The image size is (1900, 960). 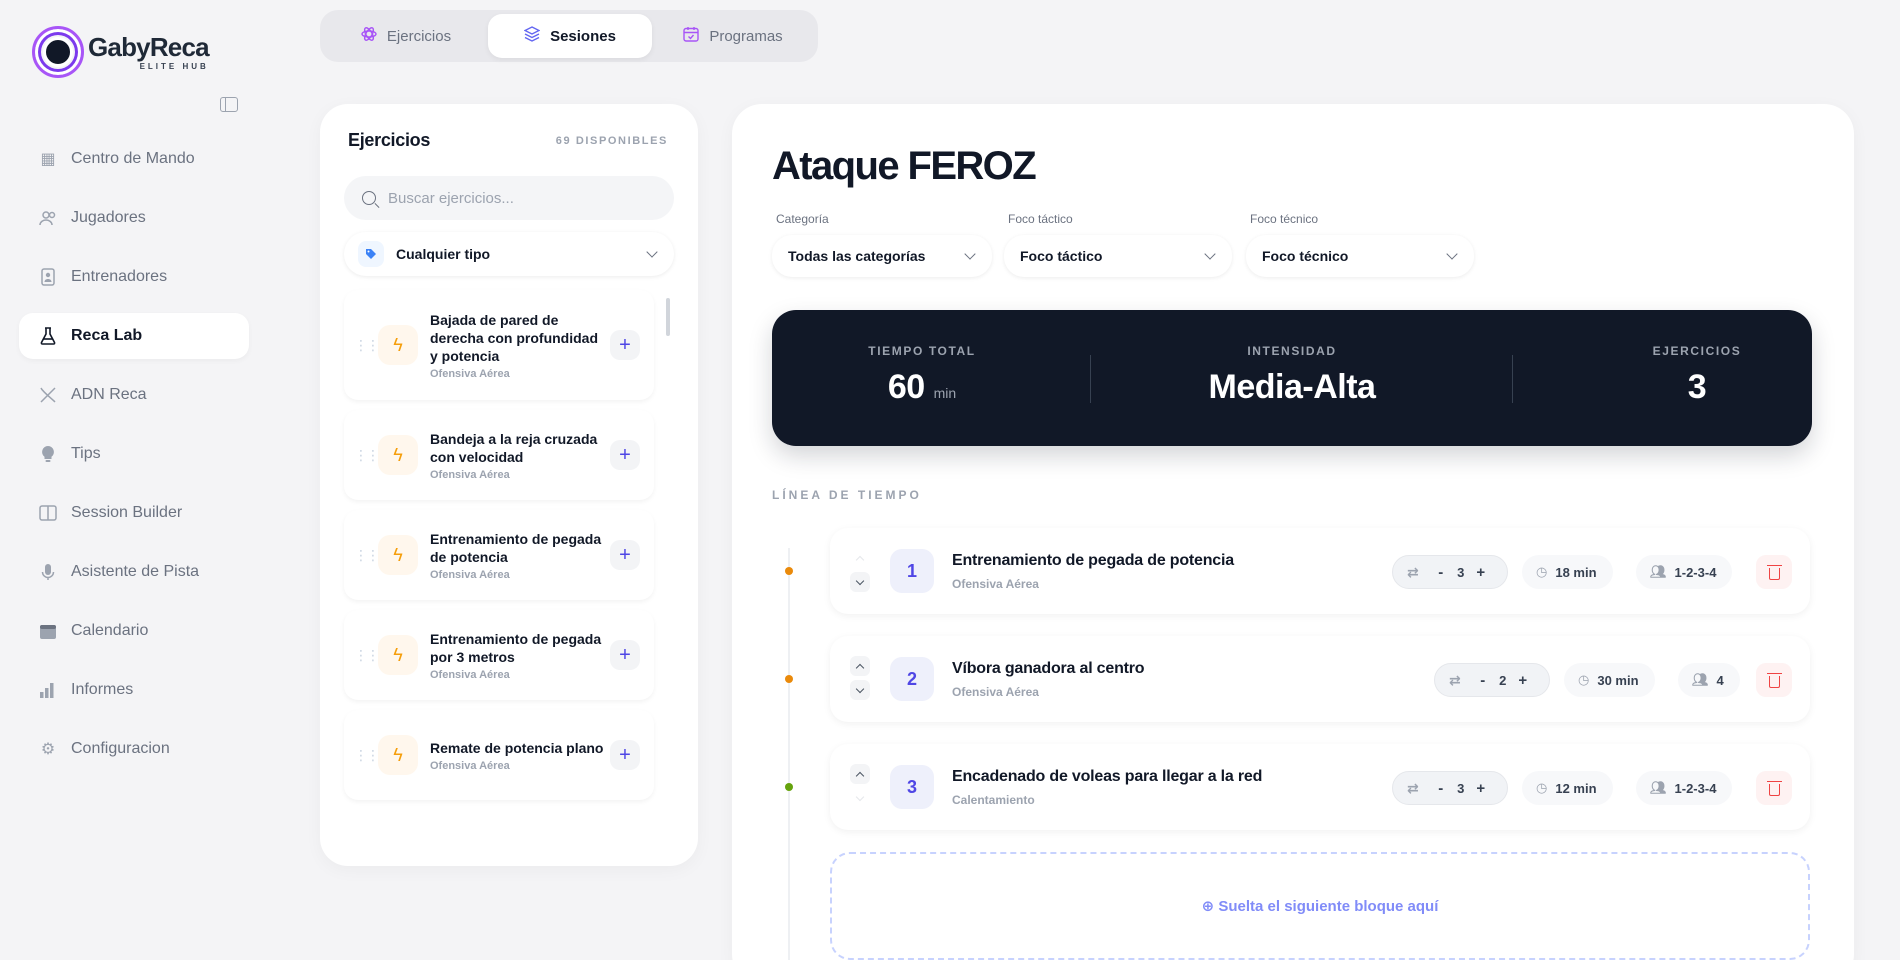 What do you see at coordinates (1609, 680) in the screenshot?
I see `duration-badge: ◷ 30 min` at bounding box center [1609, 680].